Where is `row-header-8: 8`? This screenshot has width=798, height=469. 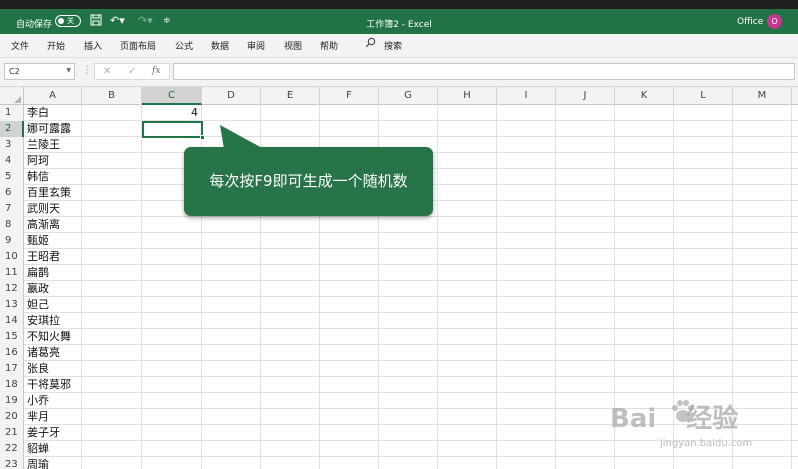 row-header-8: 8 is located at coordinates (12, 225).